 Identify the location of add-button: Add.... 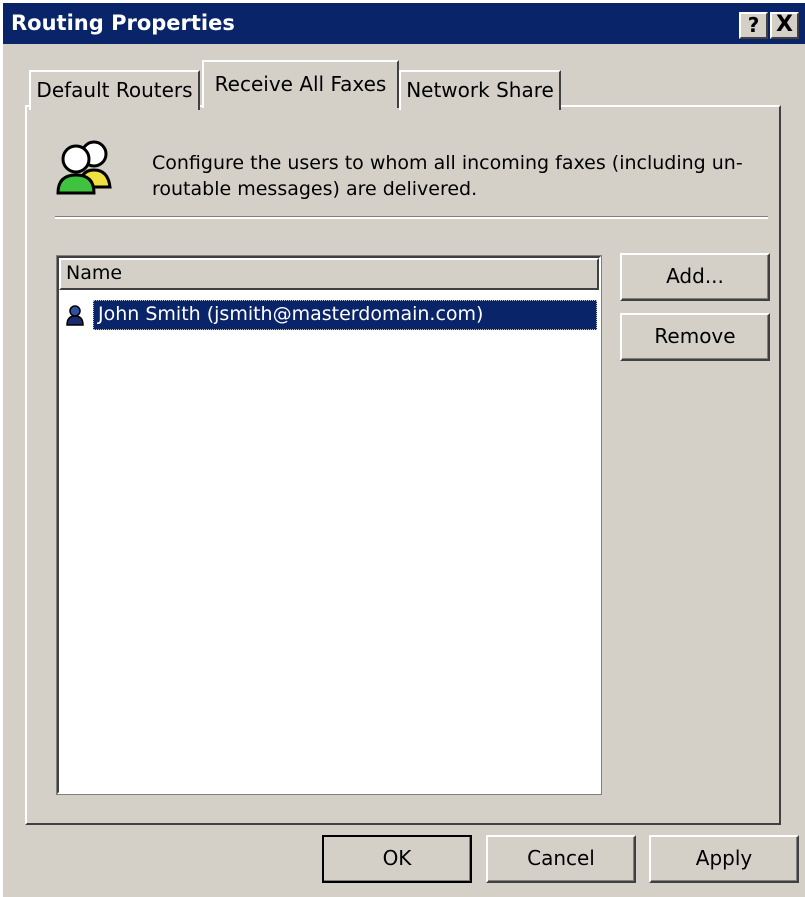
(695, 277).